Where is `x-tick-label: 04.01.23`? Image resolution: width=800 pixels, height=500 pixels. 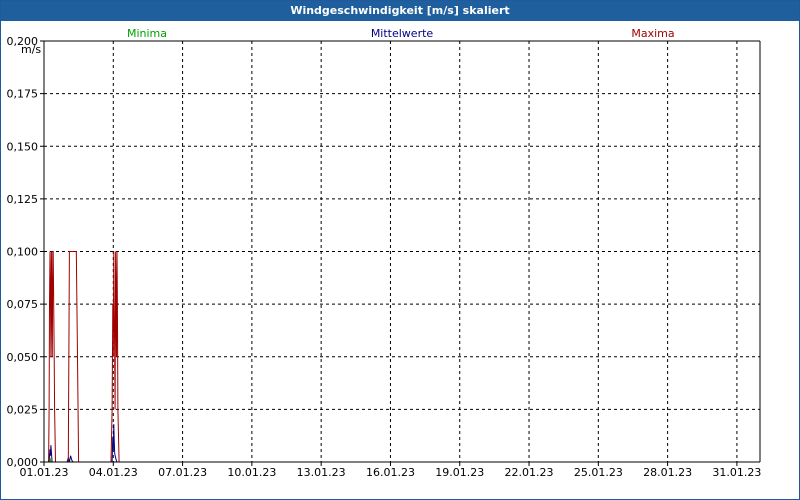 x-tick-label: 04.01.23 is located at coordinates (113, 472).